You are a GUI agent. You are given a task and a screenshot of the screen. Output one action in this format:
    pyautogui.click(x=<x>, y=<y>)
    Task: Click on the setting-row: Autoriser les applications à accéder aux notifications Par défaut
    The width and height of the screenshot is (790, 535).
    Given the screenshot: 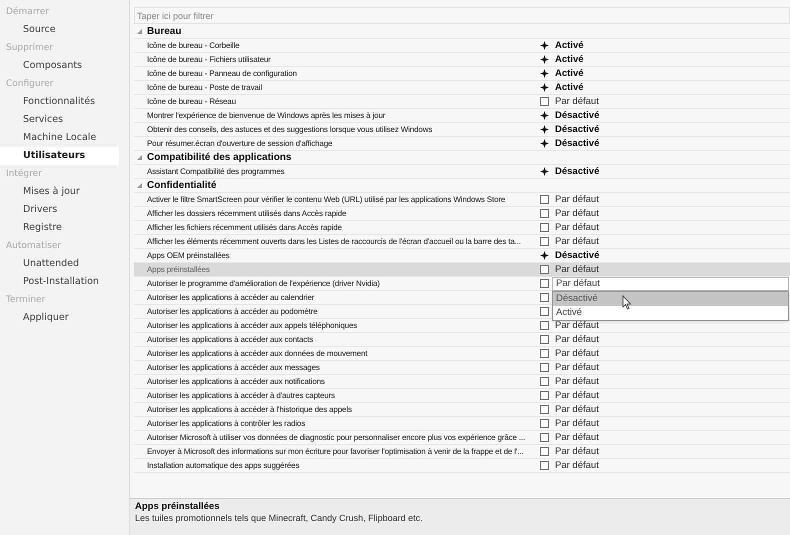 What is the action you would take?
    pyautogui.click(x=462, y=382)
    